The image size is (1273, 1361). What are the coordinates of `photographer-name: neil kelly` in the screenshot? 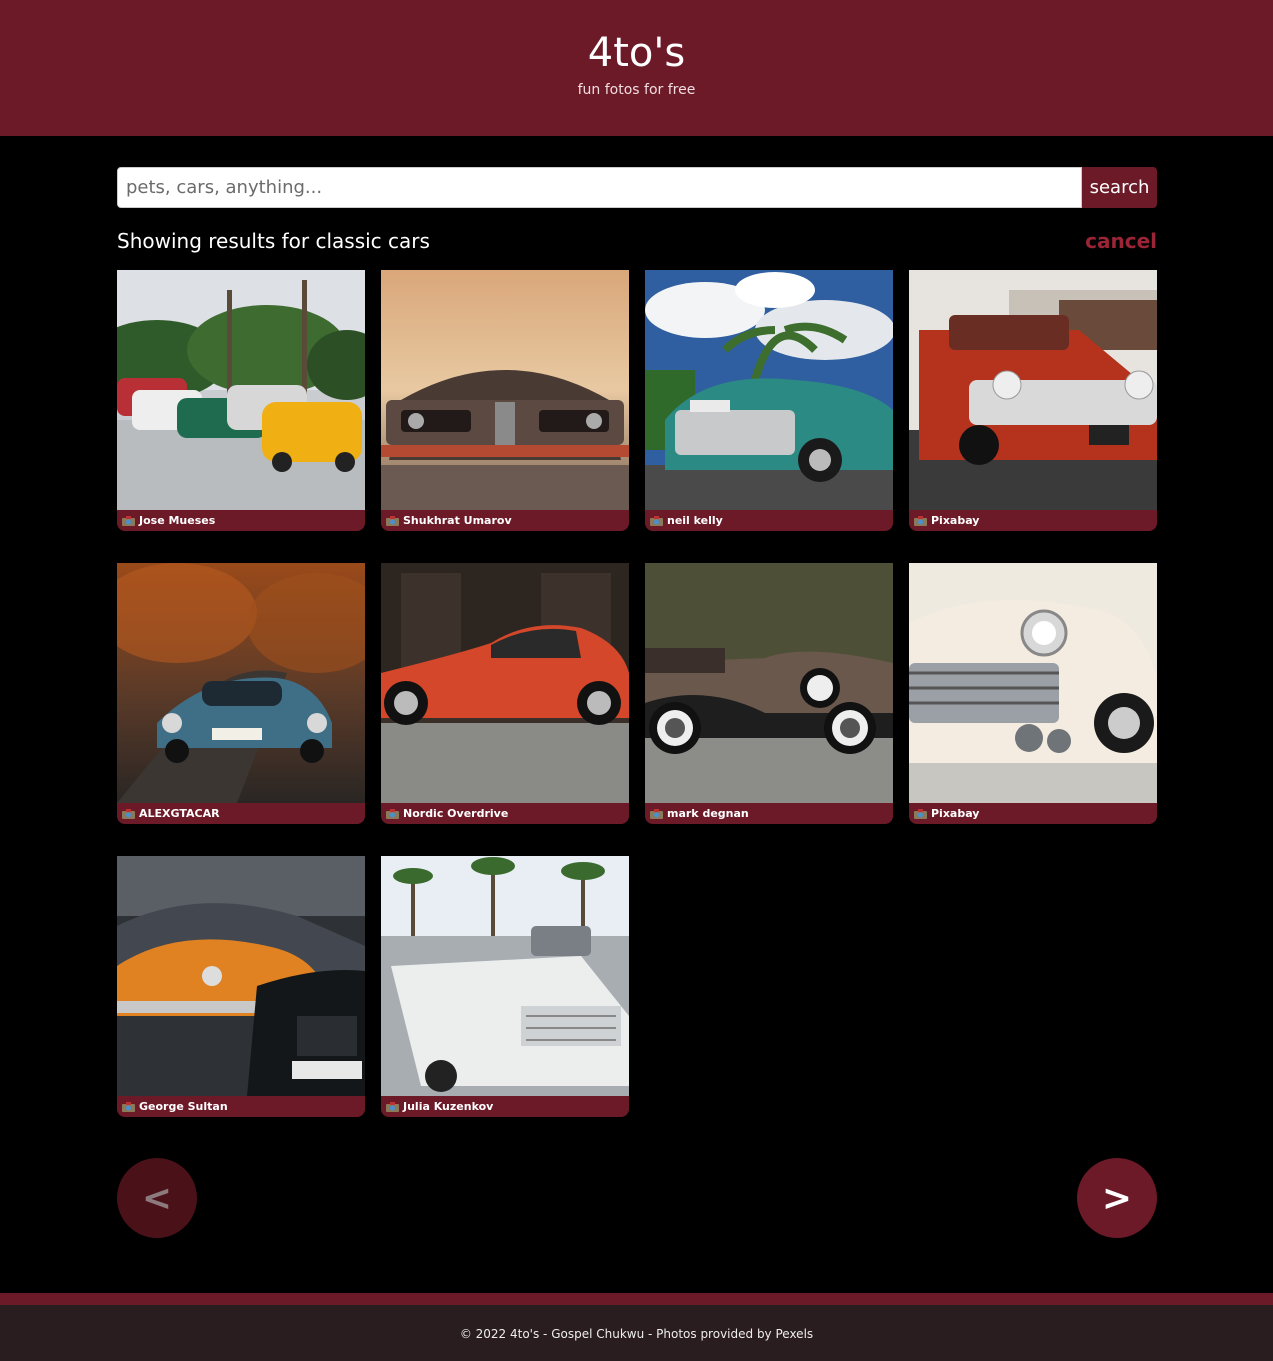 It's located at (695, 520).